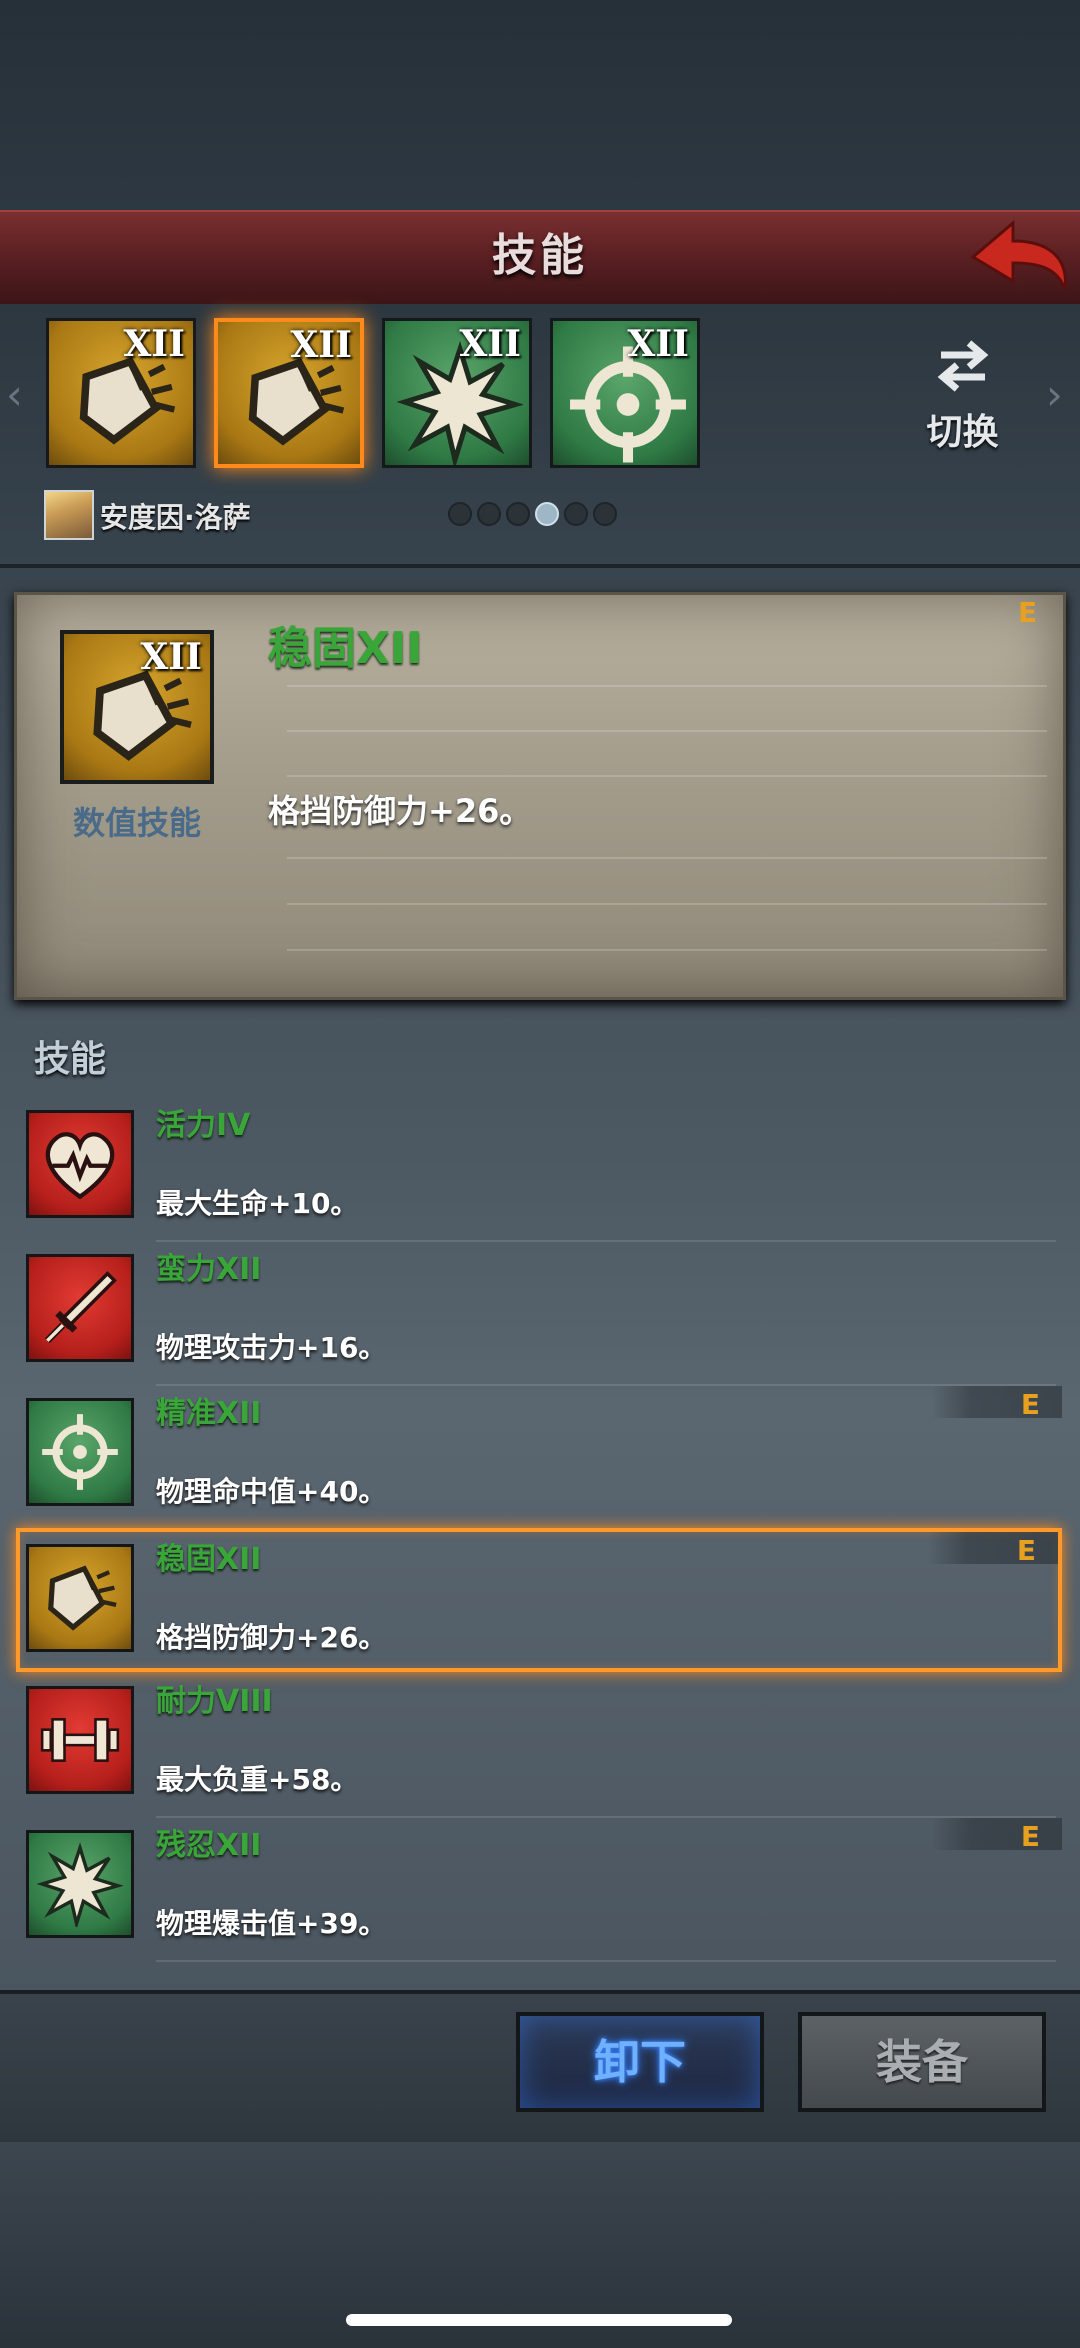  Describe the element at coordinates (606, 1961) in the screenshot. I see `row-divider` at that location.